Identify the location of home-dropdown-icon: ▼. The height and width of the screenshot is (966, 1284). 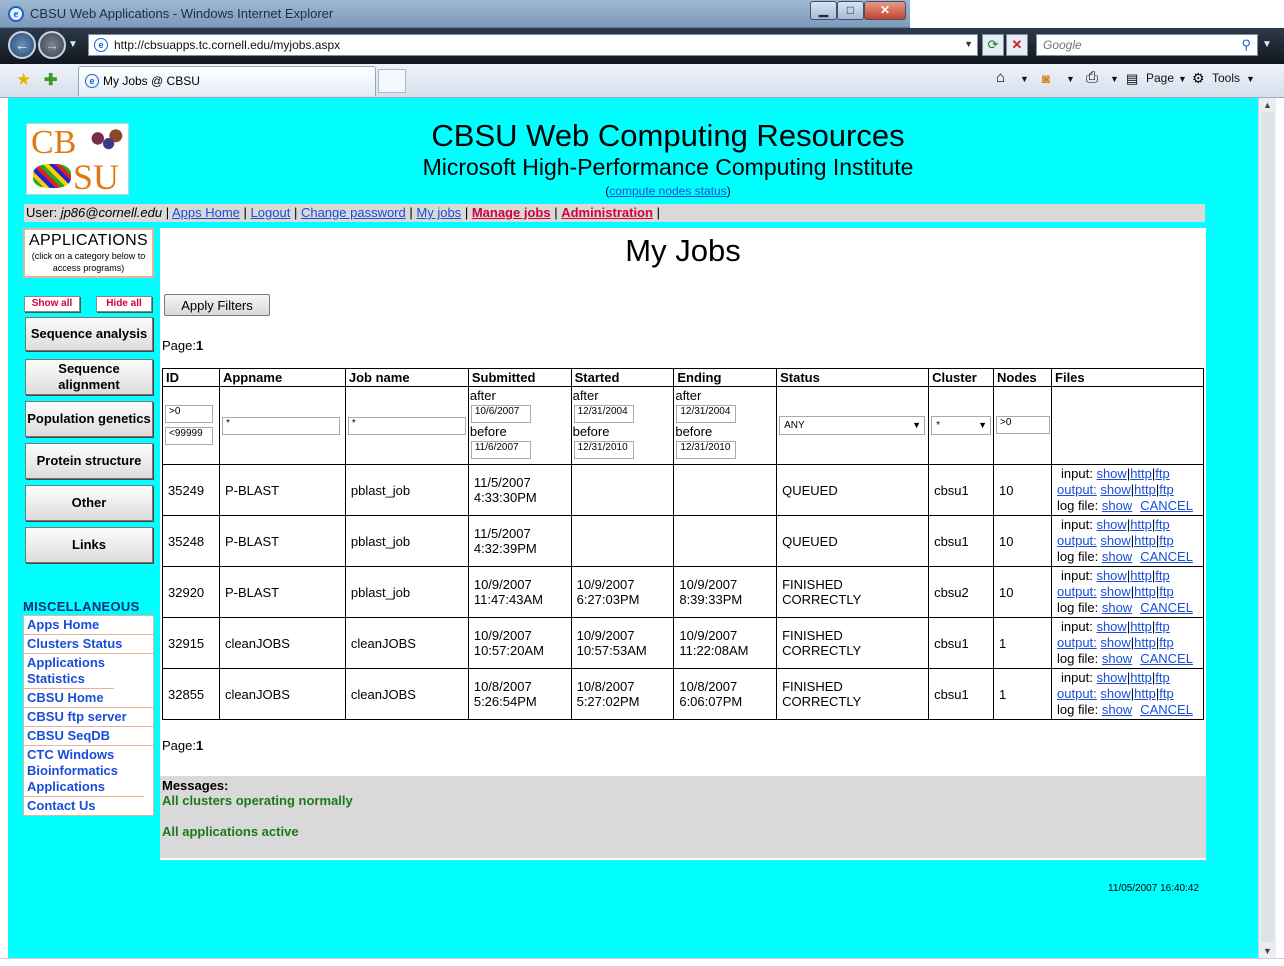
(1024, 79).